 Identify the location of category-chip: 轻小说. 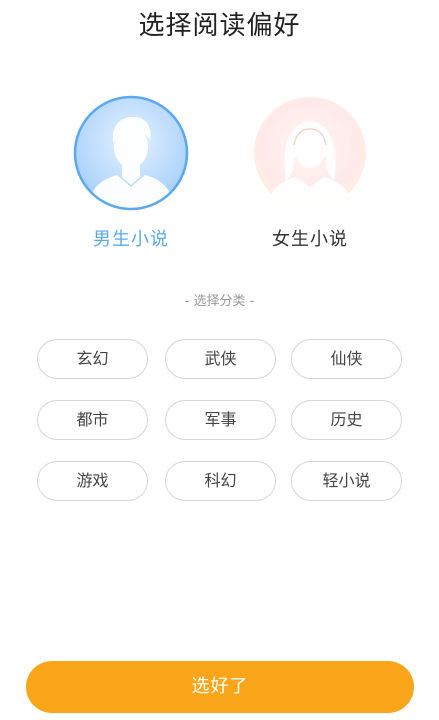
(346, 481).